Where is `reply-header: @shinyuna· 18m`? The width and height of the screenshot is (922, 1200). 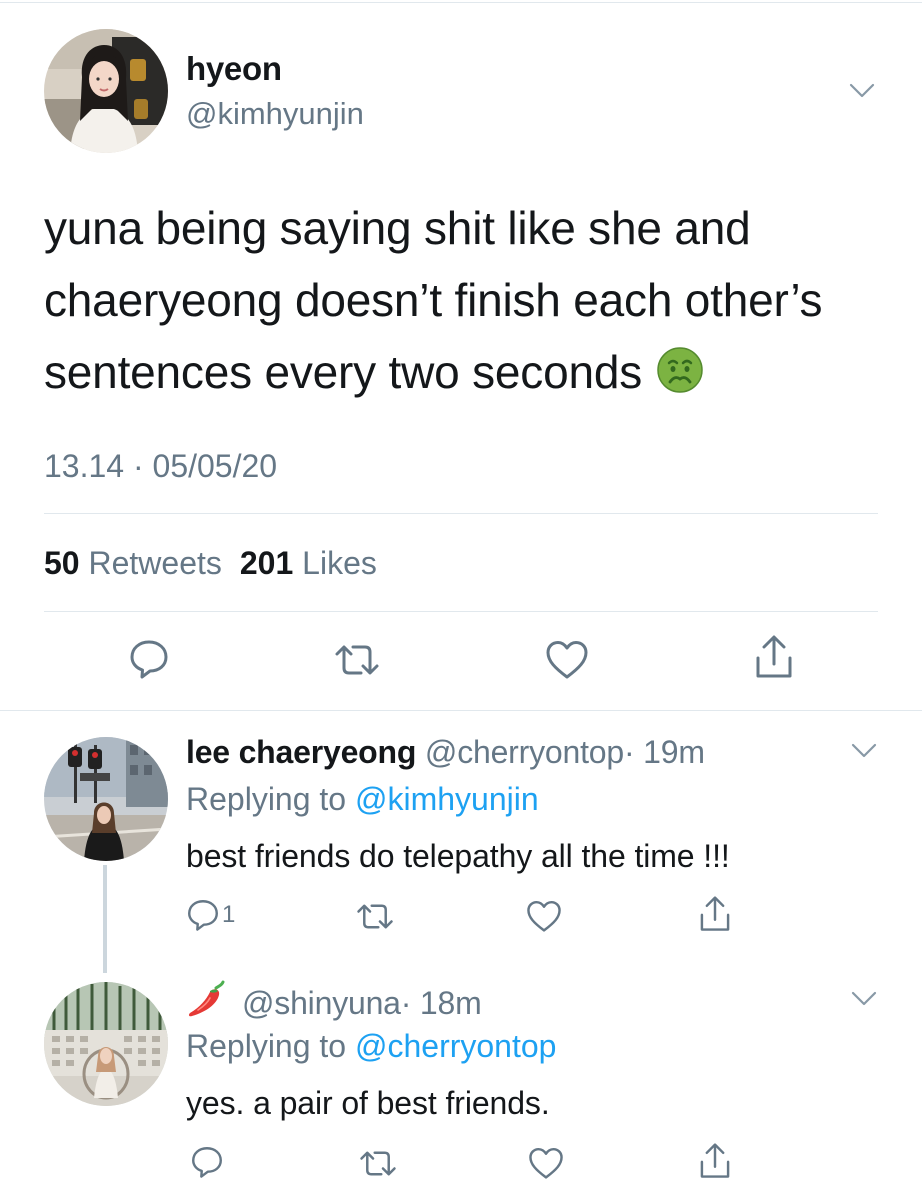 reply-header: @shinyuna· 18m is located at coordinates (334, 1001).